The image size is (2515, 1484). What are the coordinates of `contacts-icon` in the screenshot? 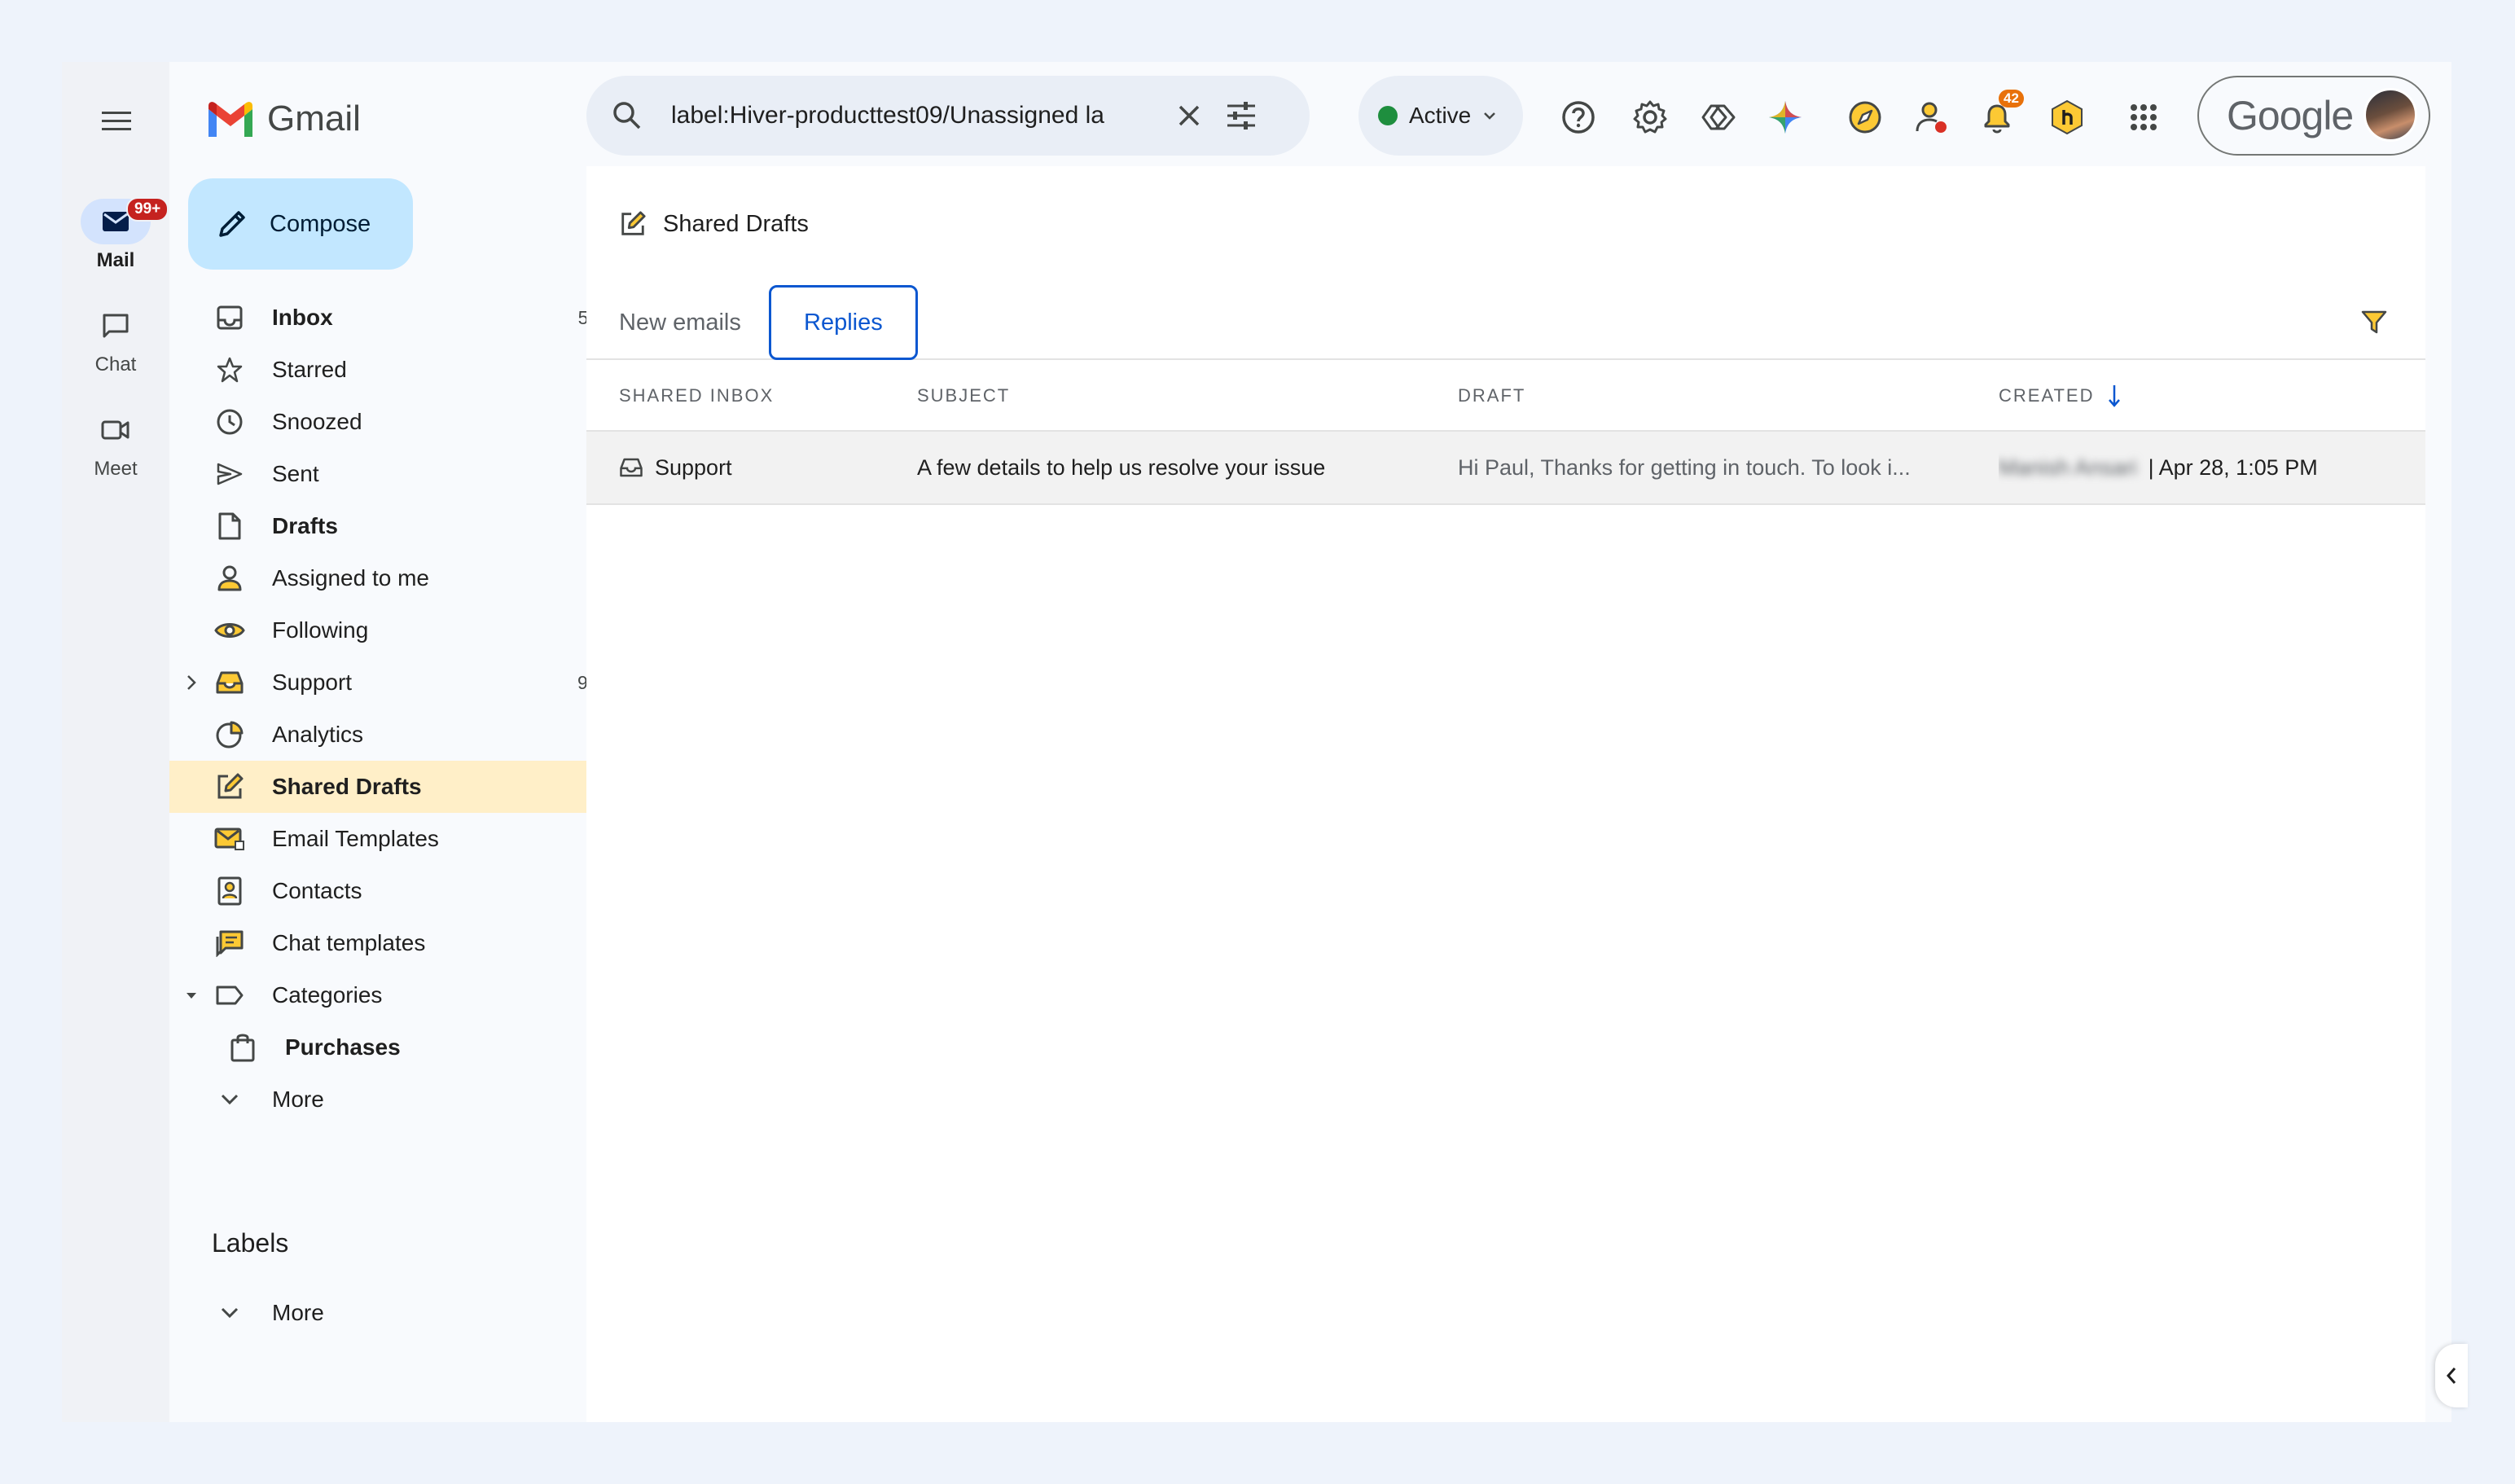 It's located at (229, 891).